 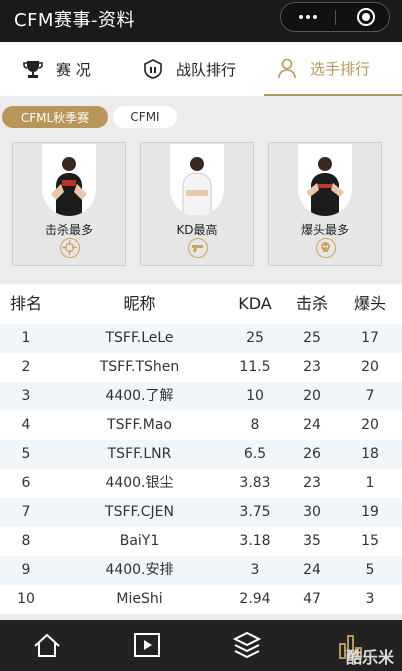 What do you see at coordinates (287, 68) in the screenshot?
I see `person-icon` at bounding box center [287, 68].